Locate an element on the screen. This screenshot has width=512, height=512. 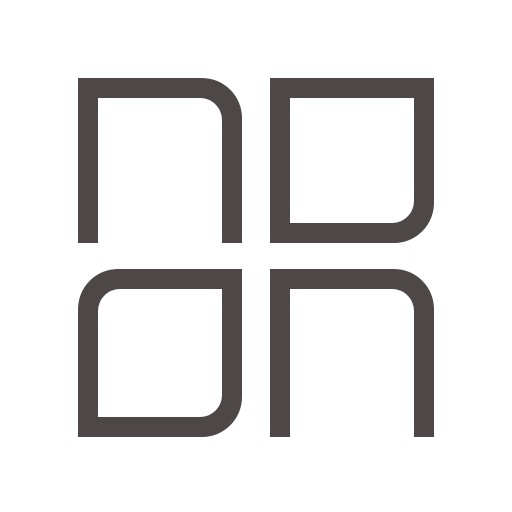
logo-top-right-shape is located at coordinates (352, 160).